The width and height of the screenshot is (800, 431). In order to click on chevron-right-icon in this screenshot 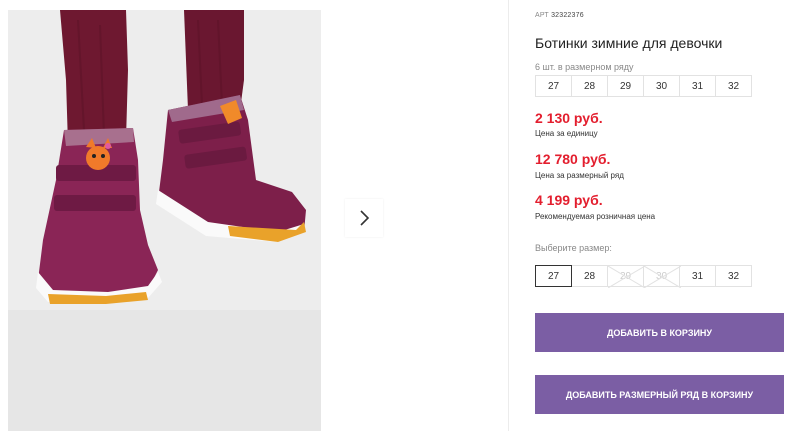, I will do `click(365, 218)`.